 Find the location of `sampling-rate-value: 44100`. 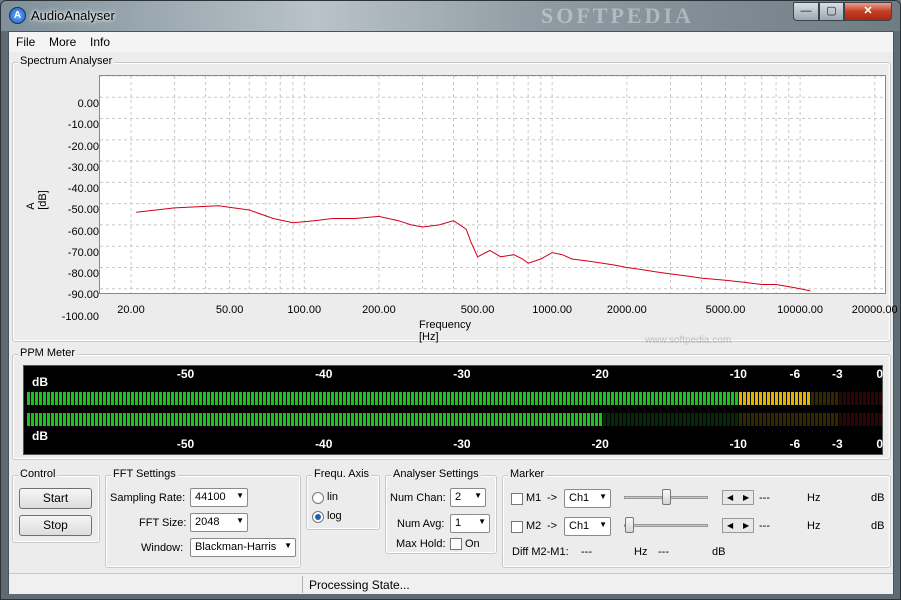

sampling-rate-value: 44100 is located at coordinates (210, 497).